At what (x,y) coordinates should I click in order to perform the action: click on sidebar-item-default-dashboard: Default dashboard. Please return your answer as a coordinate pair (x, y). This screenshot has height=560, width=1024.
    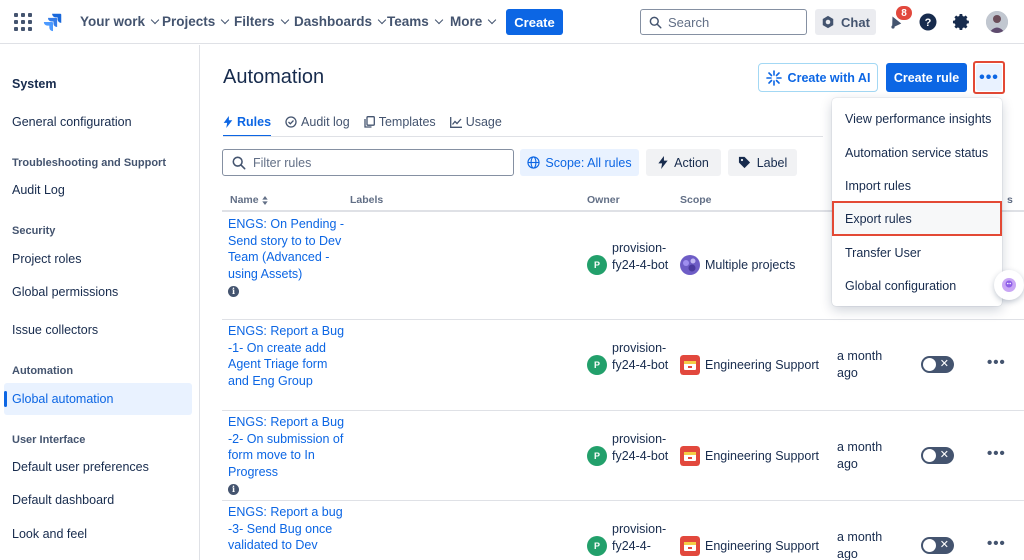
    Looking at the image, I should click on (98, 500).